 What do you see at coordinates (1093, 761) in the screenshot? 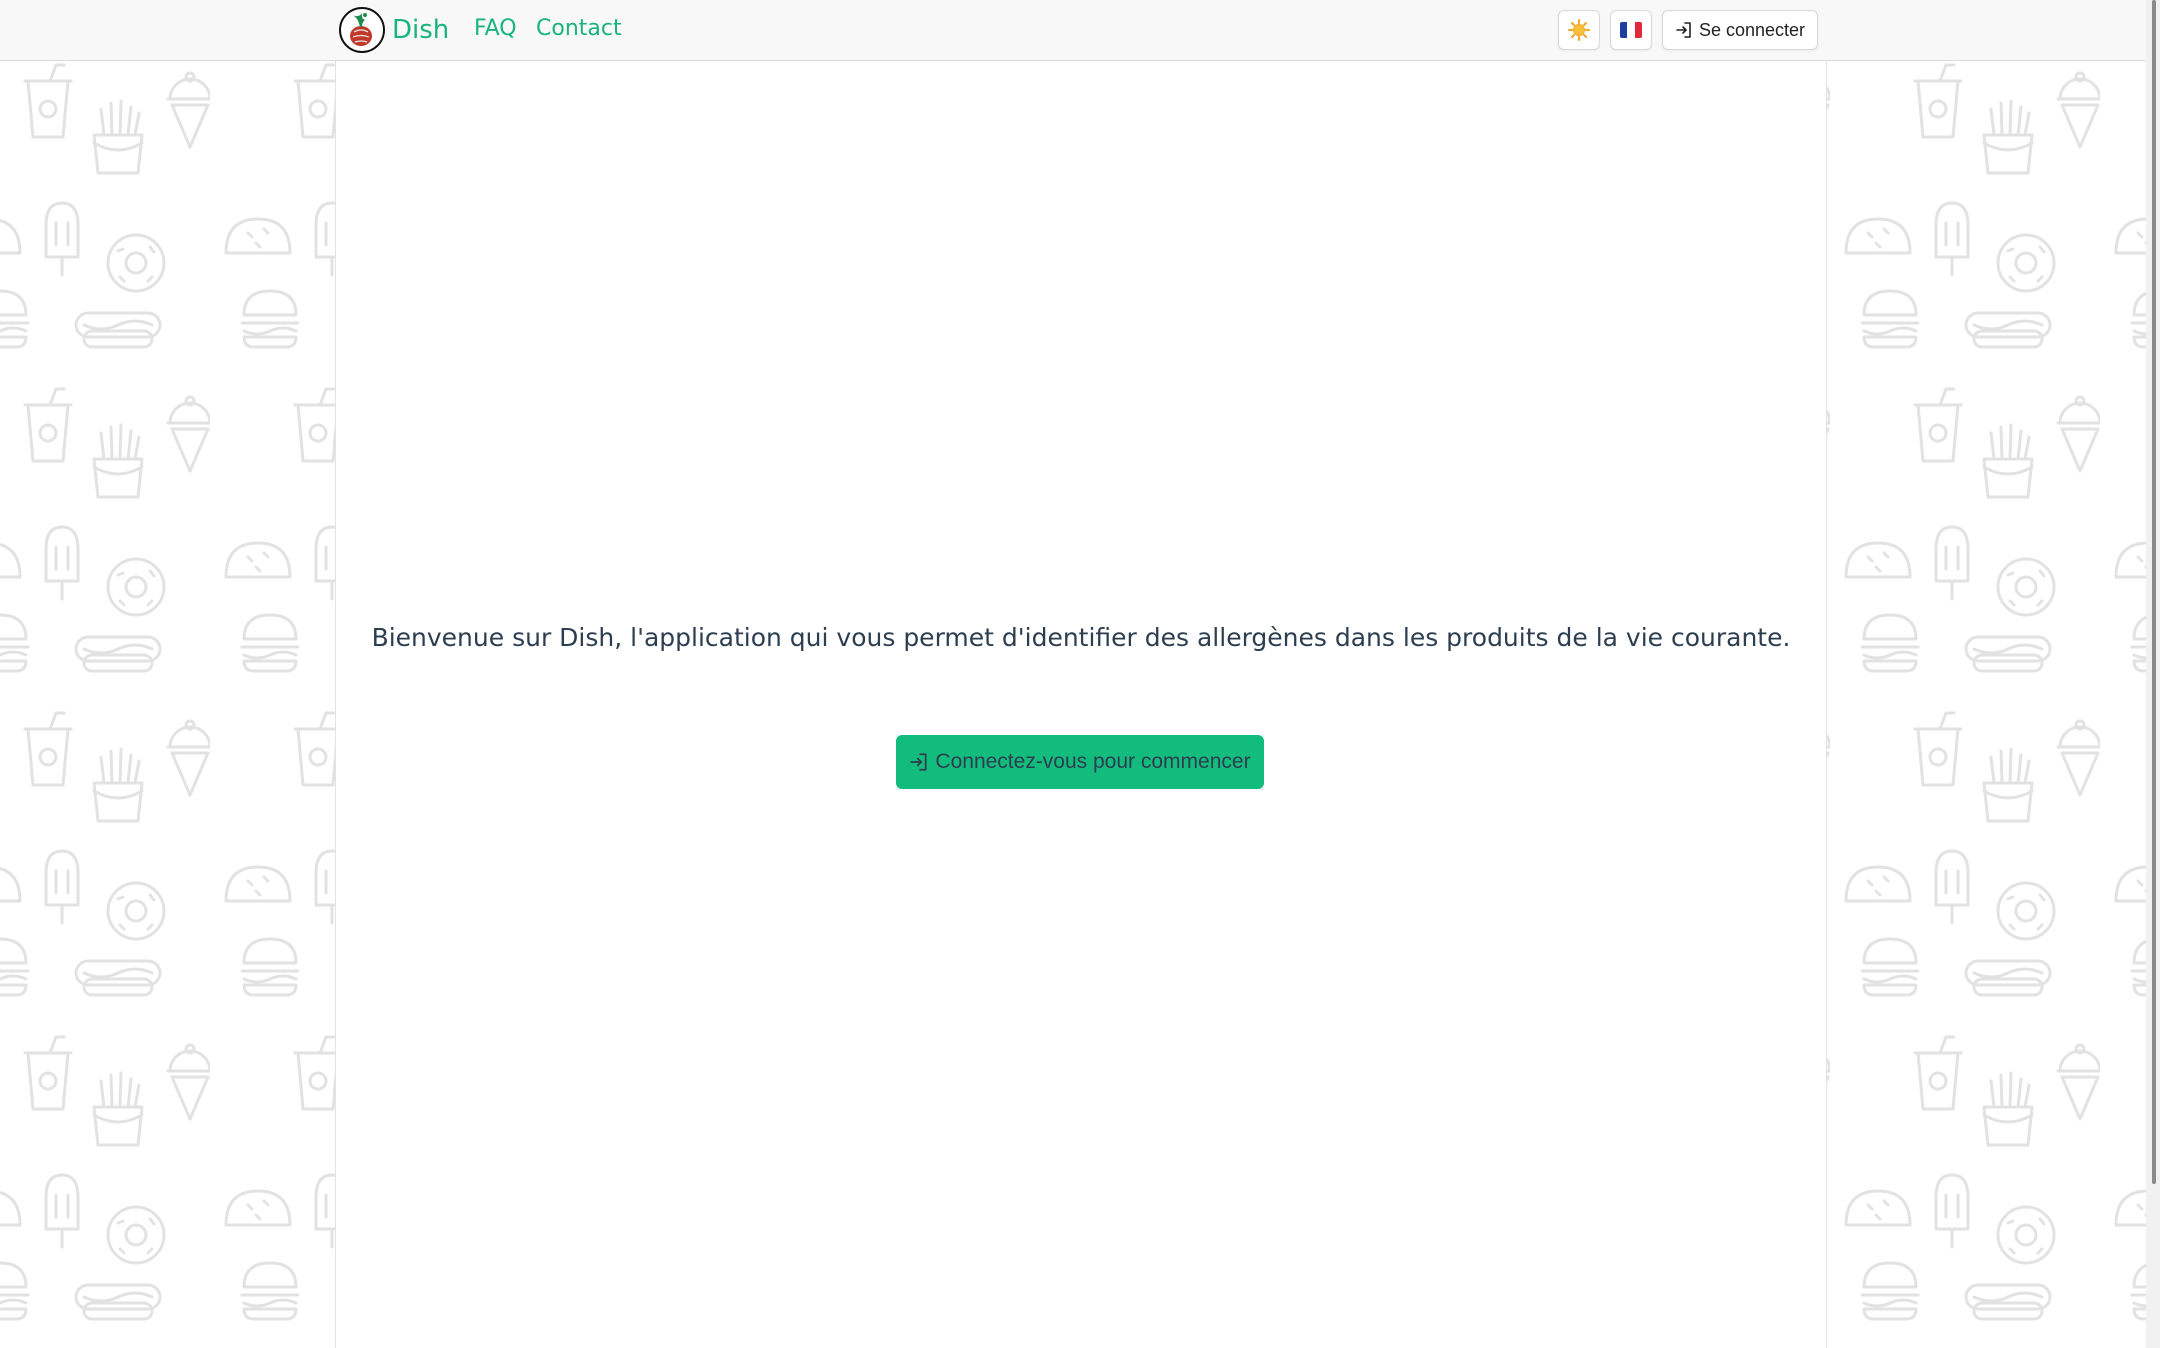
I see `get-started-label: Connectez-vous pour commencer` at bounding box center [1093, 761].